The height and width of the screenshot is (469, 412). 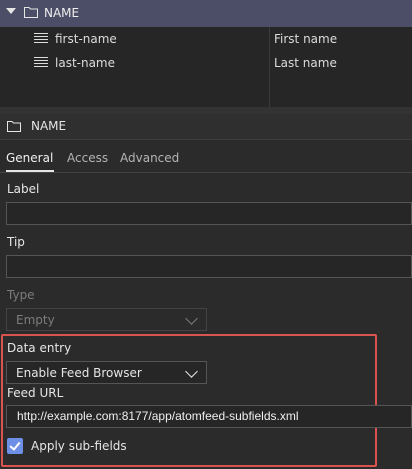 What do you see at coordinates (206, 127) in the screenshot?
I see `section-header: NAME` at bounding box center [206, 127].